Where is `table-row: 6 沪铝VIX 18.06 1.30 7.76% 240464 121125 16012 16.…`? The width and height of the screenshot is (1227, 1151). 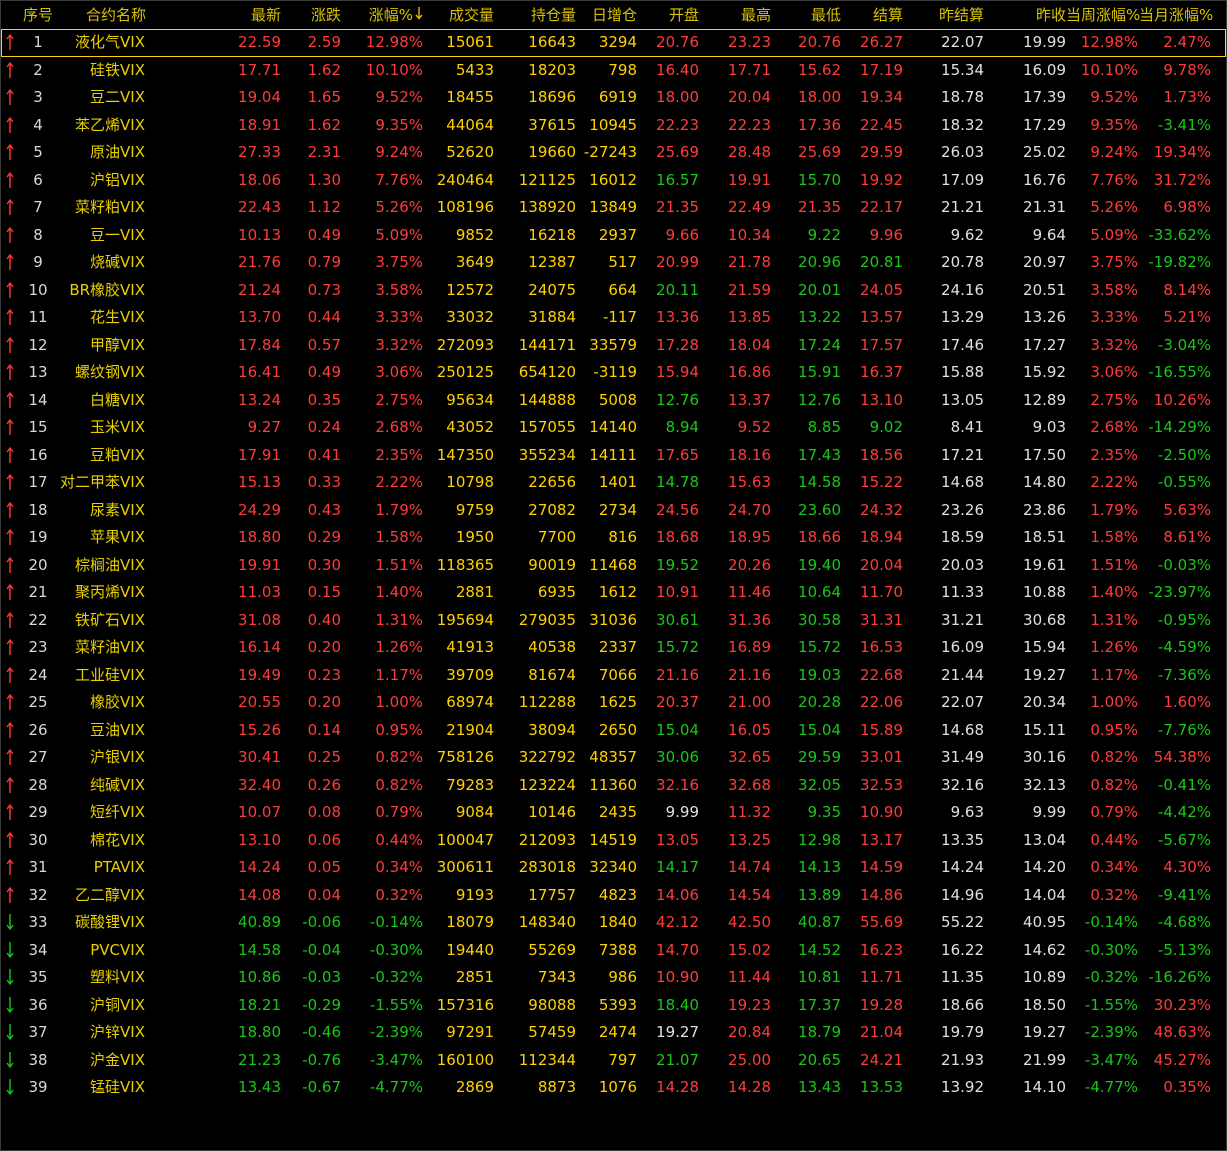
table-row: 6 沪铝VIX 18.06 1.30 7.76% 240464 121125 16012 16.… is located at coordinates (613, 181).